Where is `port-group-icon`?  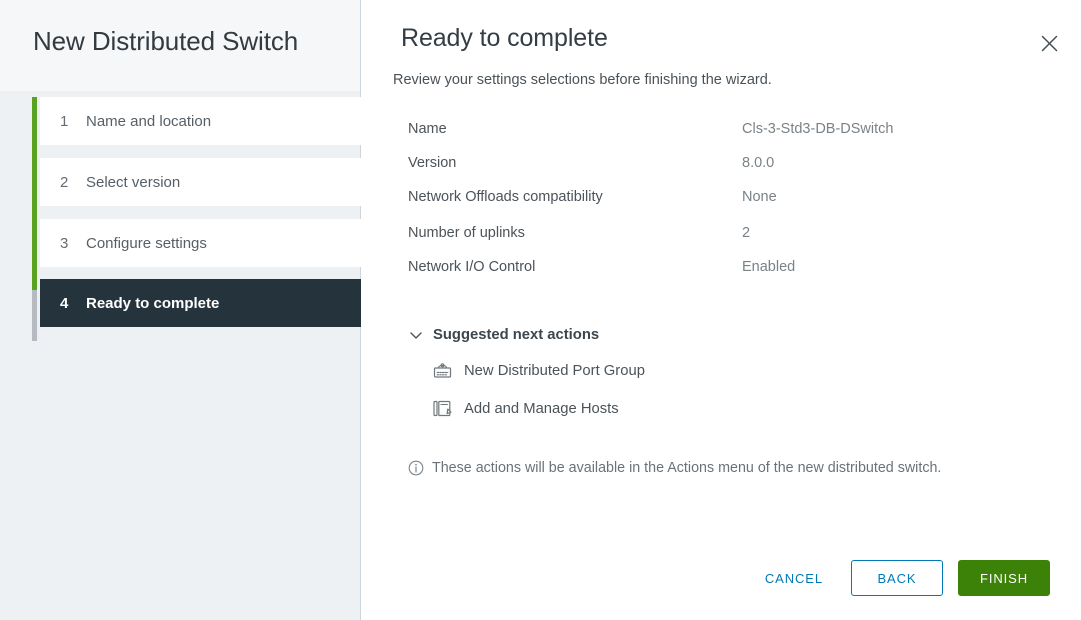 port-group-icon is located at coordinates (442, 370).